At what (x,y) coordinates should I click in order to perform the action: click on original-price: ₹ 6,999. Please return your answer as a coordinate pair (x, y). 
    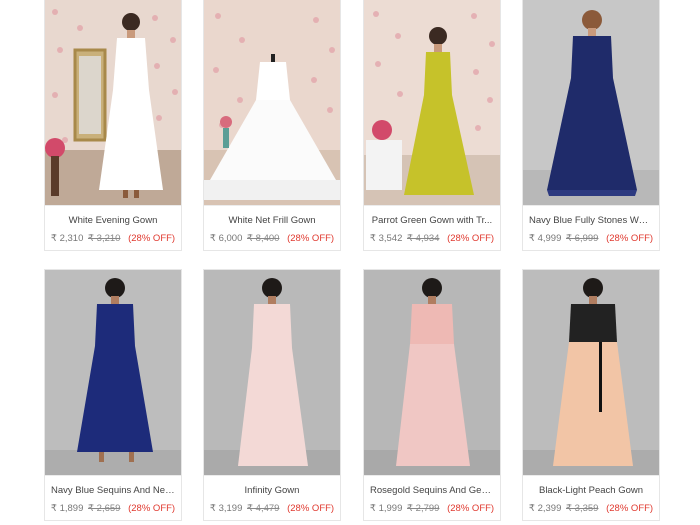
    Looking at the image, I should click on (582, 238).